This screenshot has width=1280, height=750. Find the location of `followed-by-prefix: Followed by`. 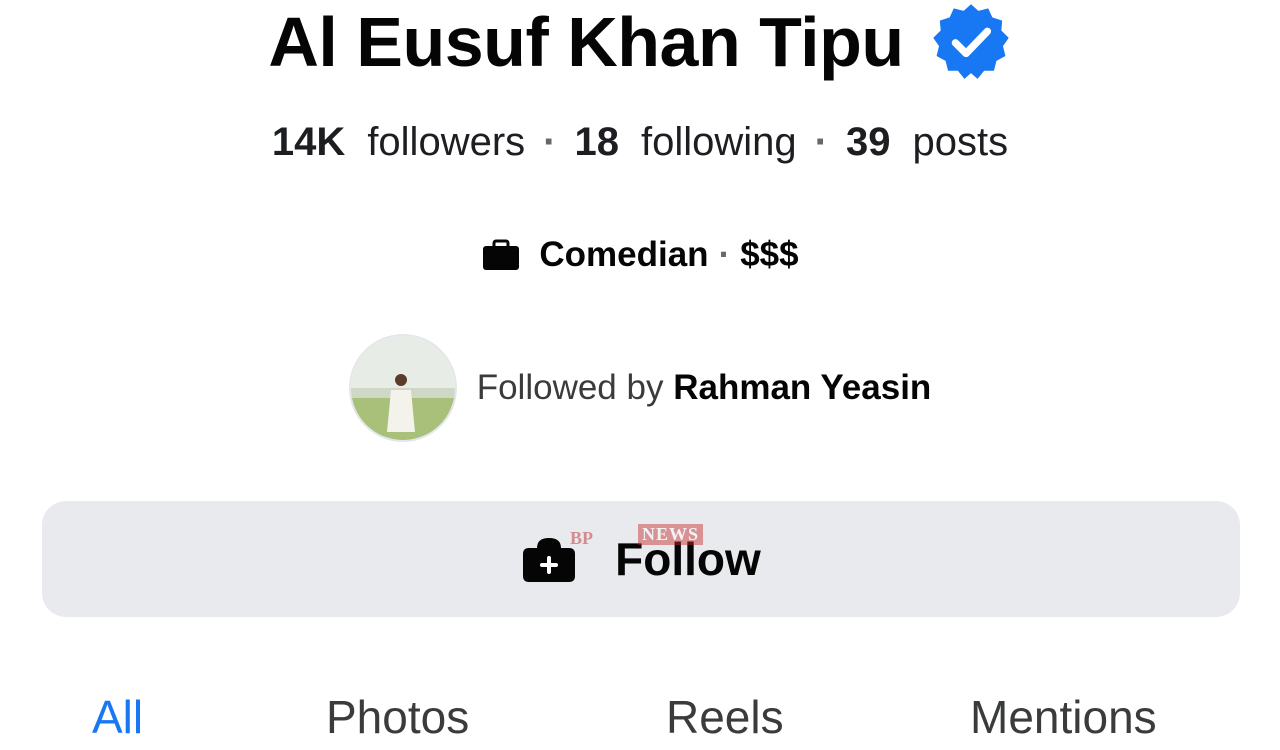

followed-by-prefix: Followed by is located at coordinates (570, 387).